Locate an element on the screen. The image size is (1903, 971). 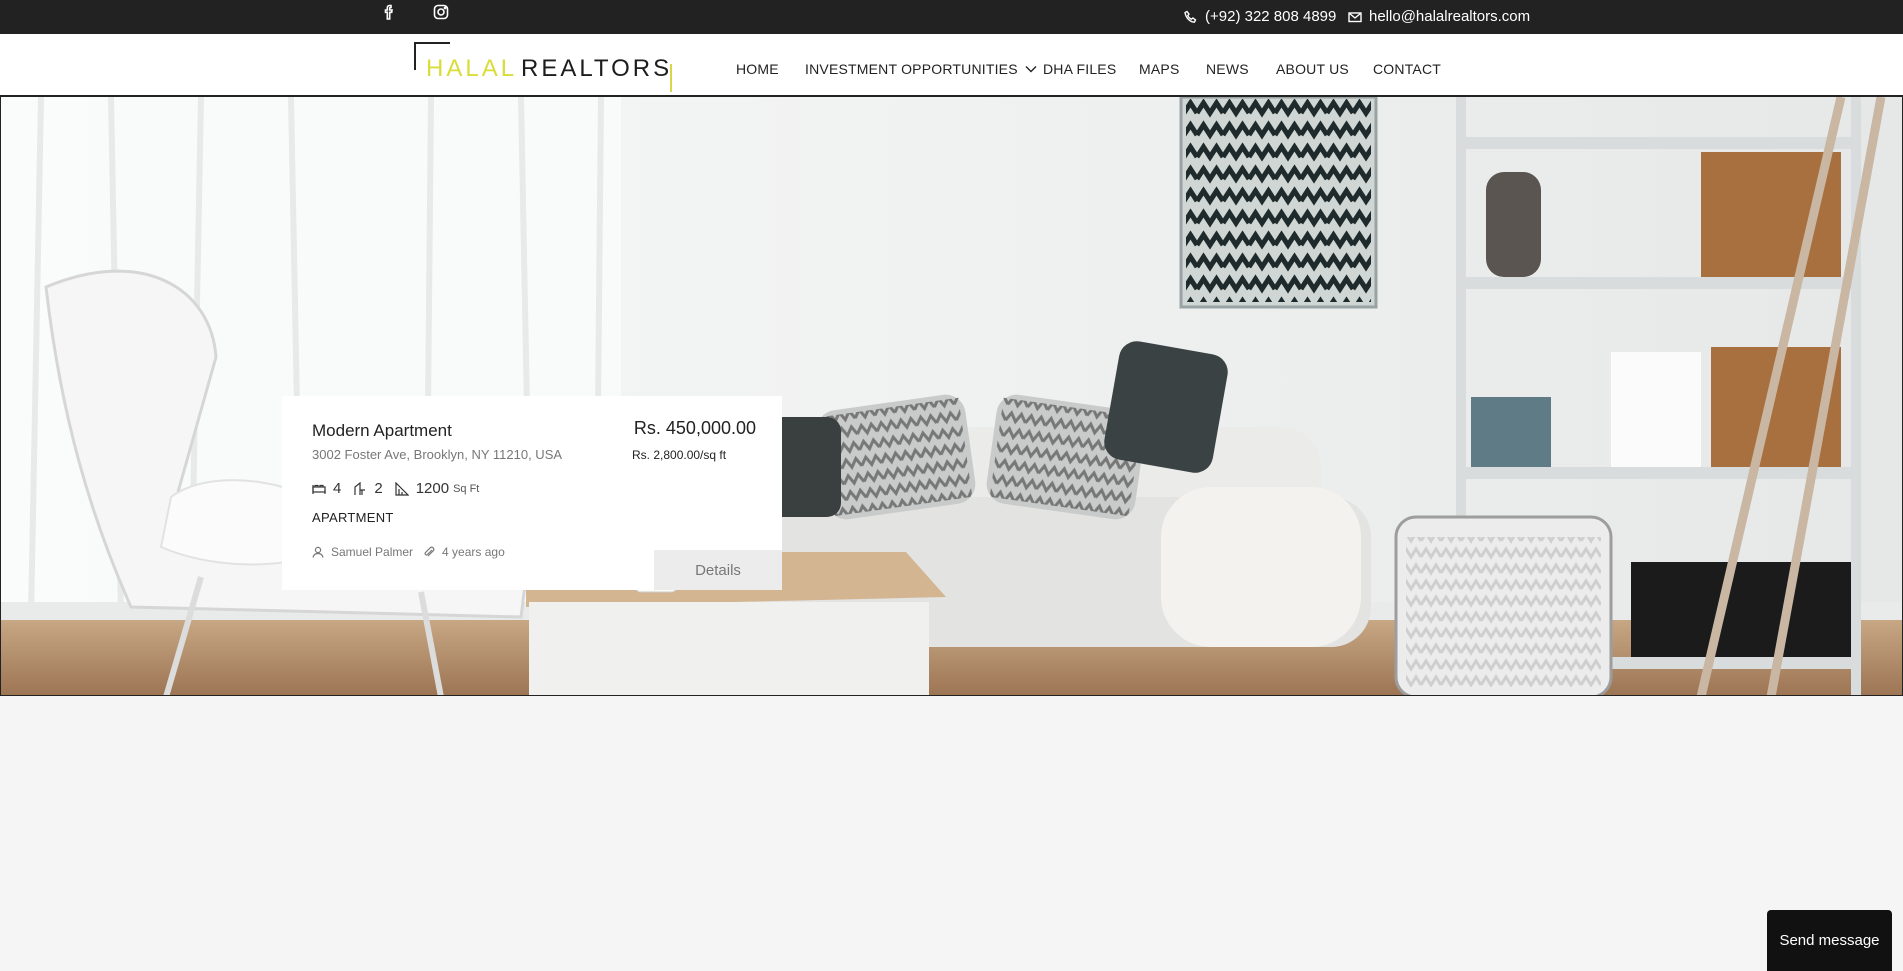
bed-icon is located at coordinates (319, 489).